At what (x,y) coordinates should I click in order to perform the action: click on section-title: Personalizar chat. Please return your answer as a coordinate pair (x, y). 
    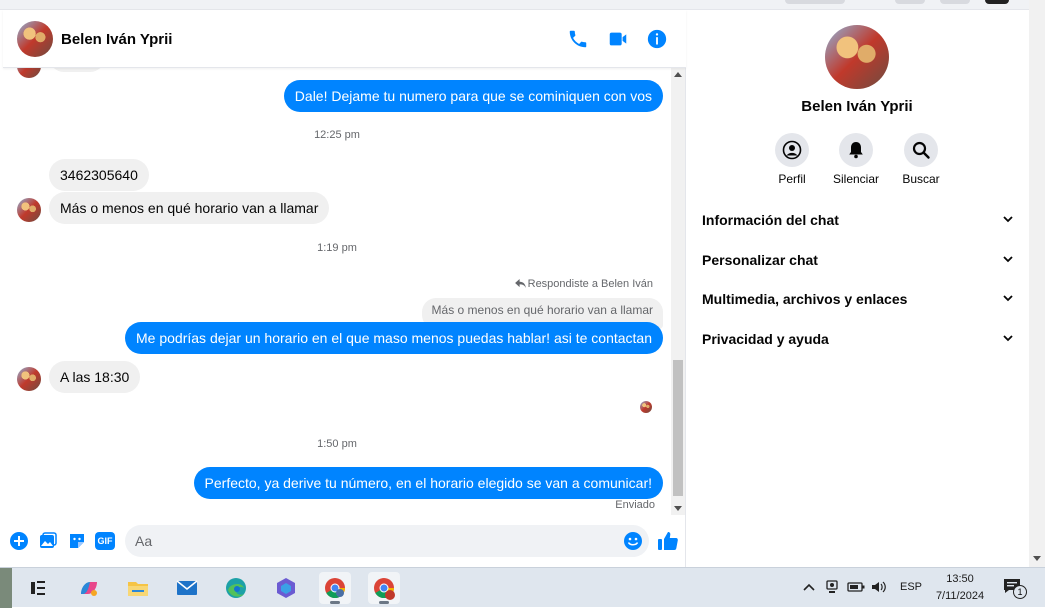
    Looking at the image, I should click on (760, 260).